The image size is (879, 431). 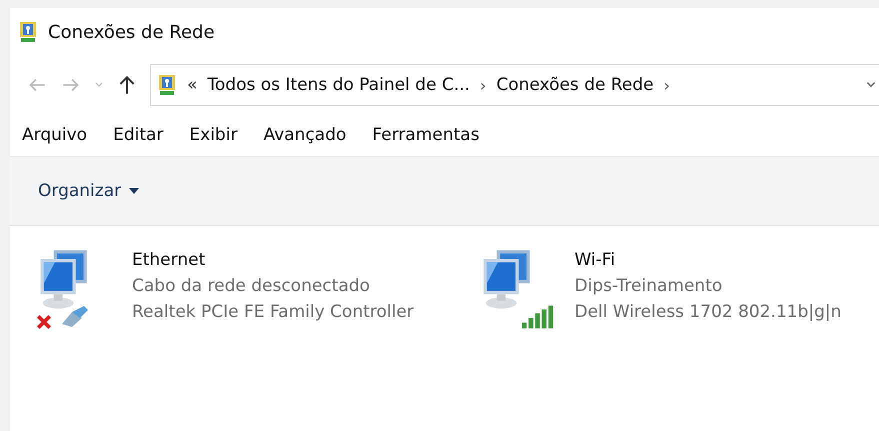 What do you see at coordinates (131, 32) in the screenshot?
I see `window-title: Conexões de Rede` at bounding box center [131, 32].